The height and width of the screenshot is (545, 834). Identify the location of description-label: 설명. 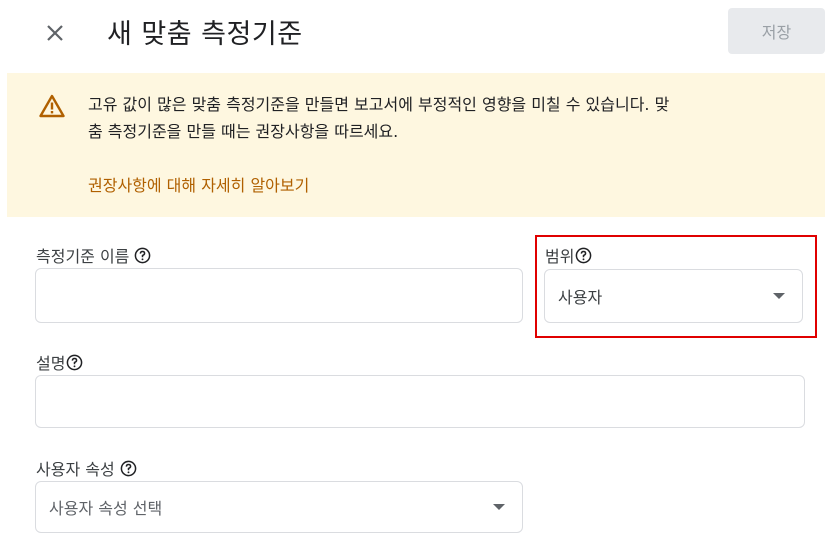
(59, 362).